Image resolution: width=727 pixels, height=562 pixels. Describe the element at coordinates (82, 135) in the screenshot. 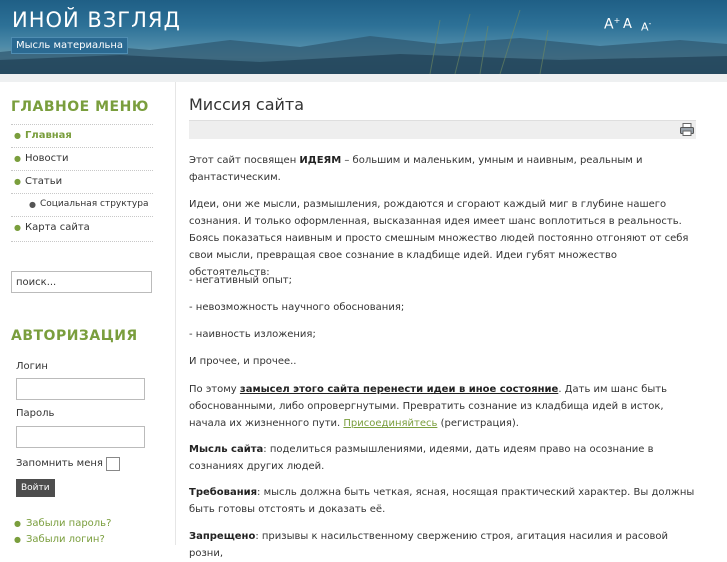

I see `menu-item-home: ● Главная` at that location.